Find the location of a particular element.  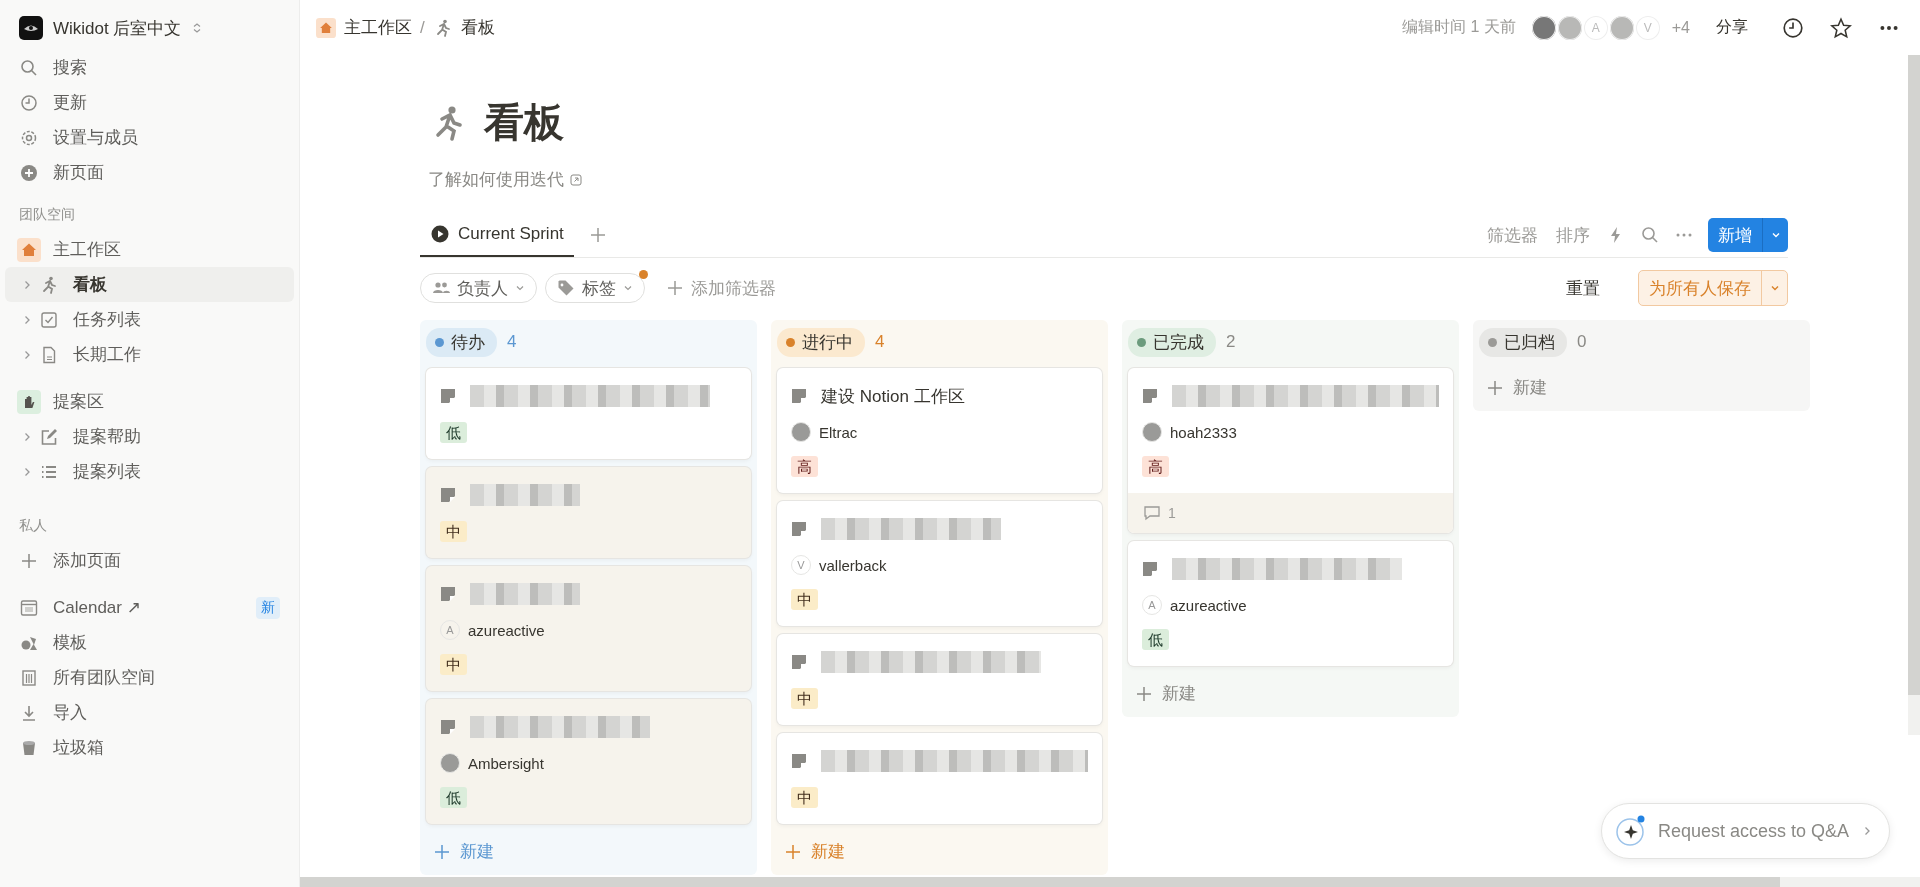

vertical-scrollbar is located at coordinates (1914, 395).